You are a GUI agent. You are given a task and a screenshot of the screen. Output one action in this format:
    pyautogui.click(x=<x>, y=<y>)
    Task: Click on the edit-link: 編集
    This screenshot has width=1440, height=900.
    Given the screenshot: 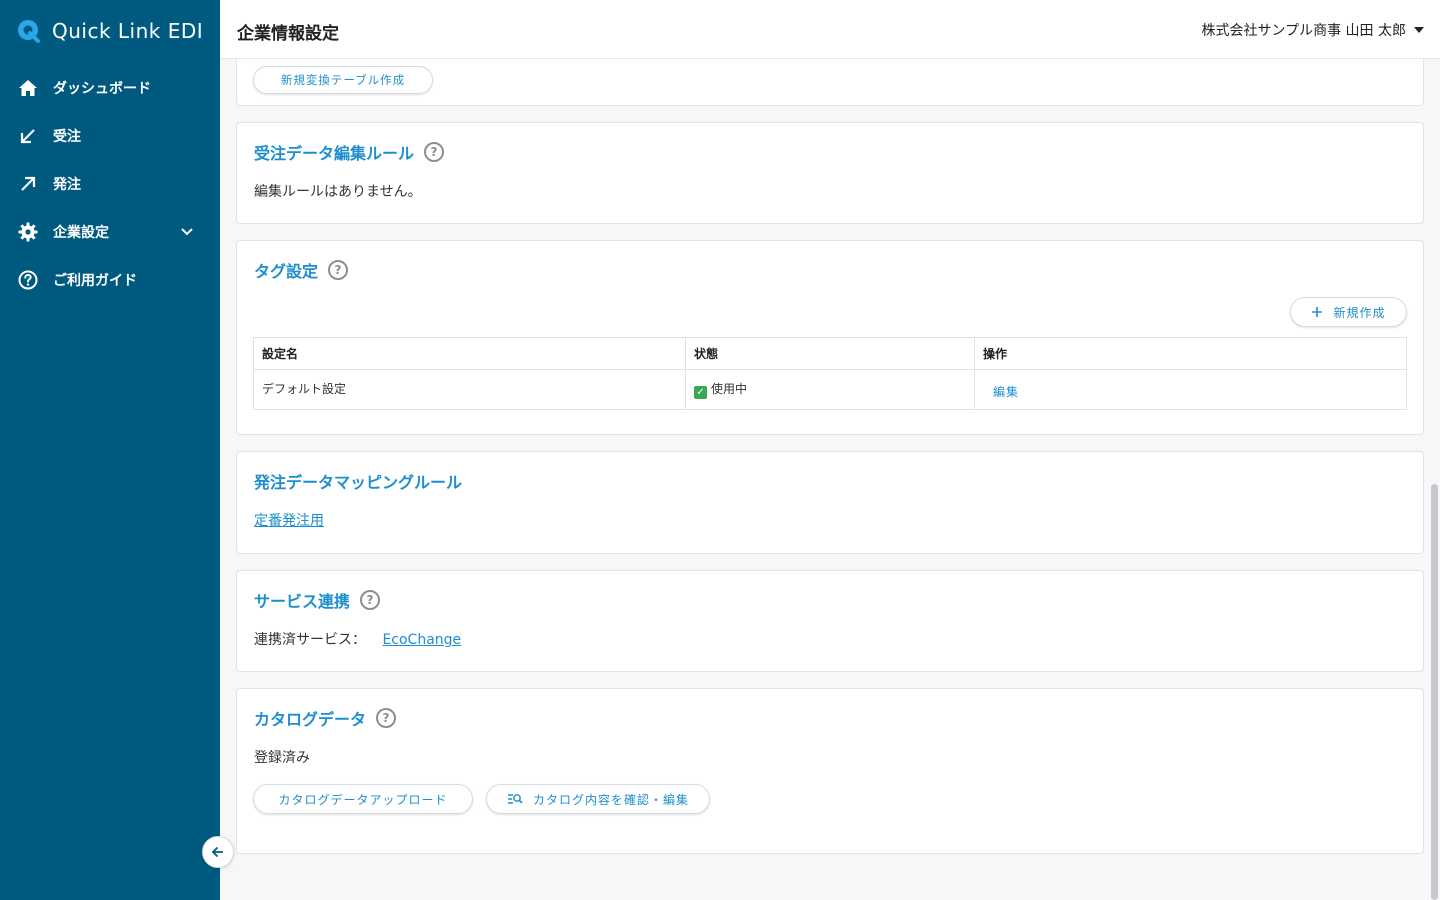 What is the action you would take?
    pyautogui.click(x=1006, y=391)
    